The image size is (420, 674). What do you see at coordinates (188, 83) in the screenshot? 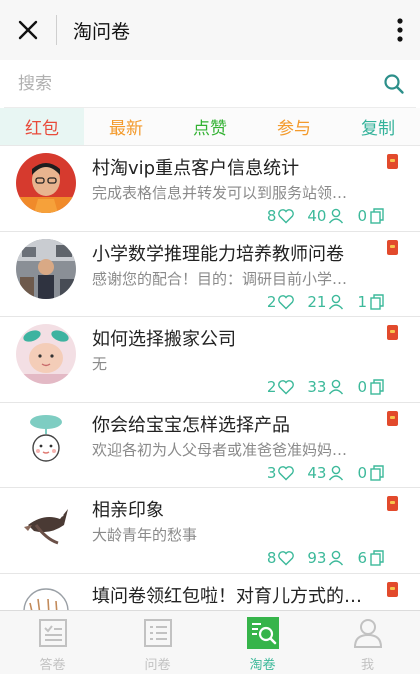
I see `search-input` at bounding box center [188, 83].